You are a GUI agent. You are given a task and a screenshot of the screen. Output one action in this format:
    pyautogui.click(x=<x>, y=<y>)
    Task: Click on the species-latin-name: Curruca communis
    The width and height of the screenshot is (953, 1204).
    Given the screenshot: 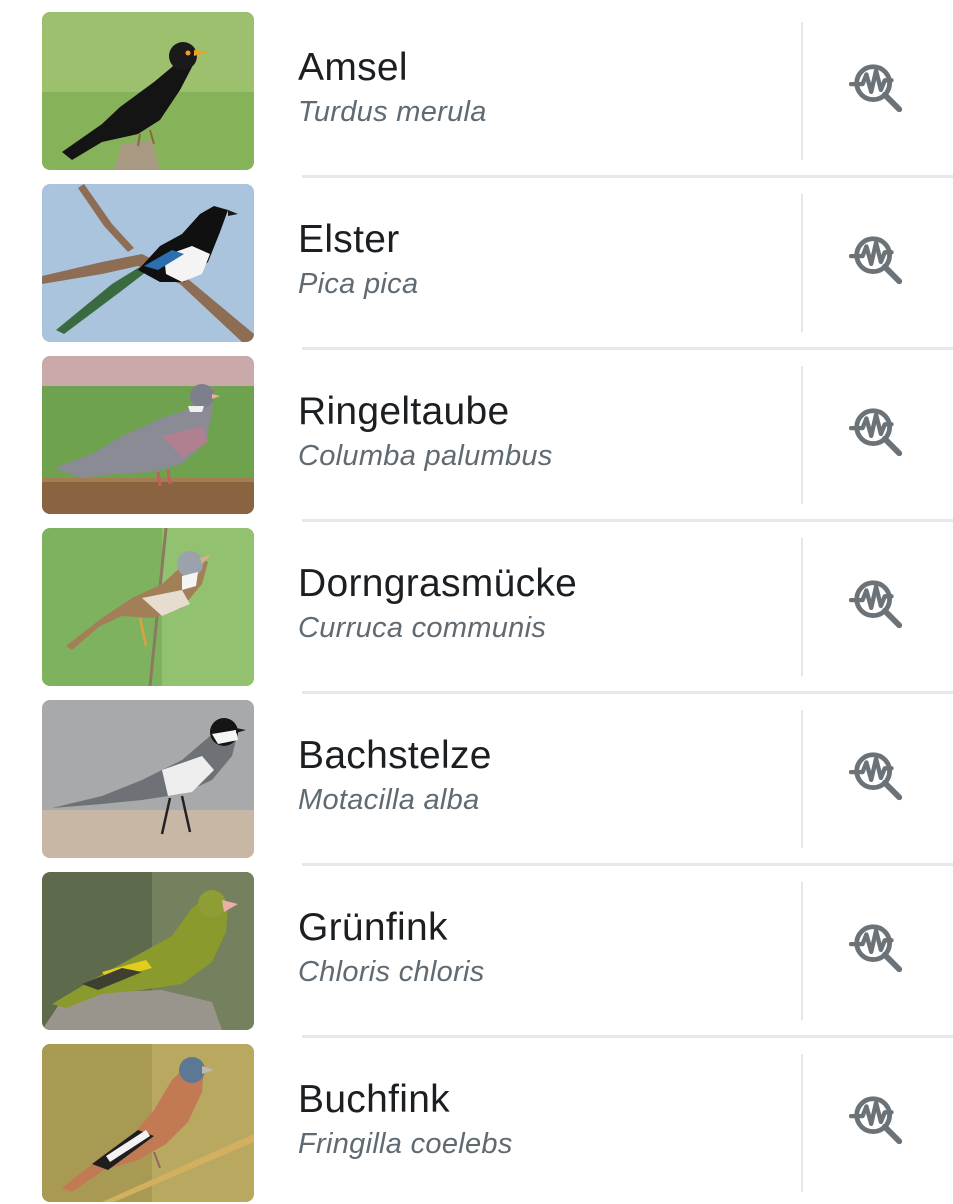 What is the action you would take?
    pyautogui.click(x=422, y=628)
    